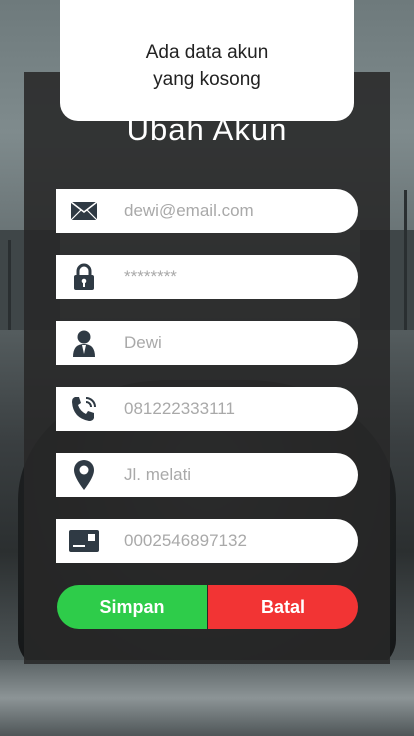 Image resolution: width=414 pixels, height=736 pixels. I want to click on toast-message: Ada data akun yang kosong, so click(207, 60).